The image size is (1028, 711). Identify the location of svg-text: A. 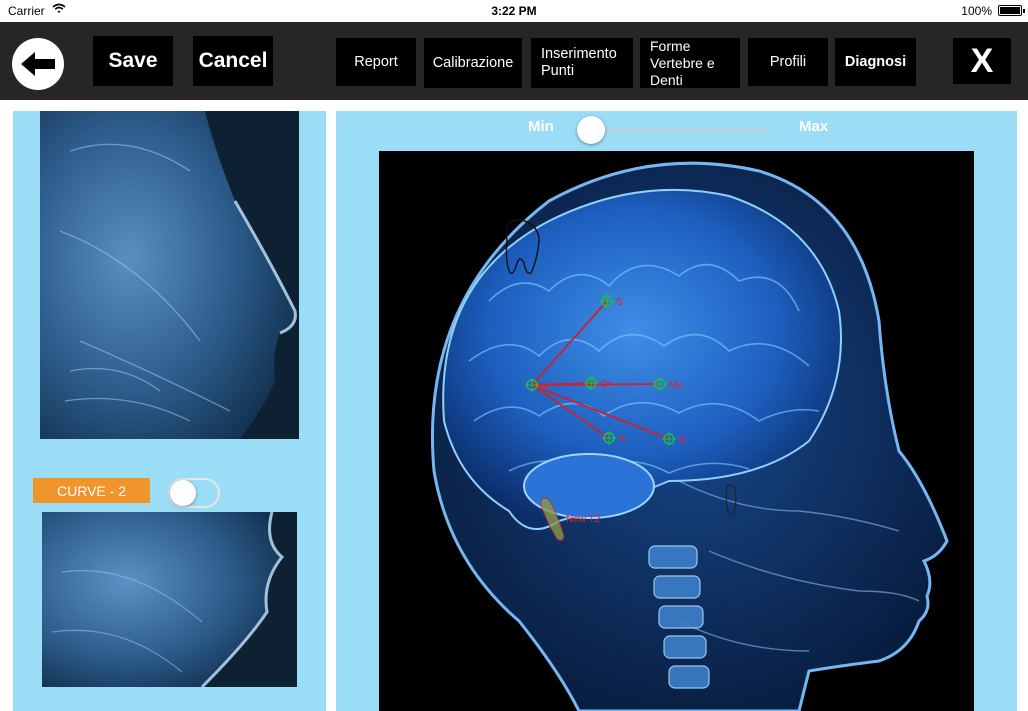
(622, 439).